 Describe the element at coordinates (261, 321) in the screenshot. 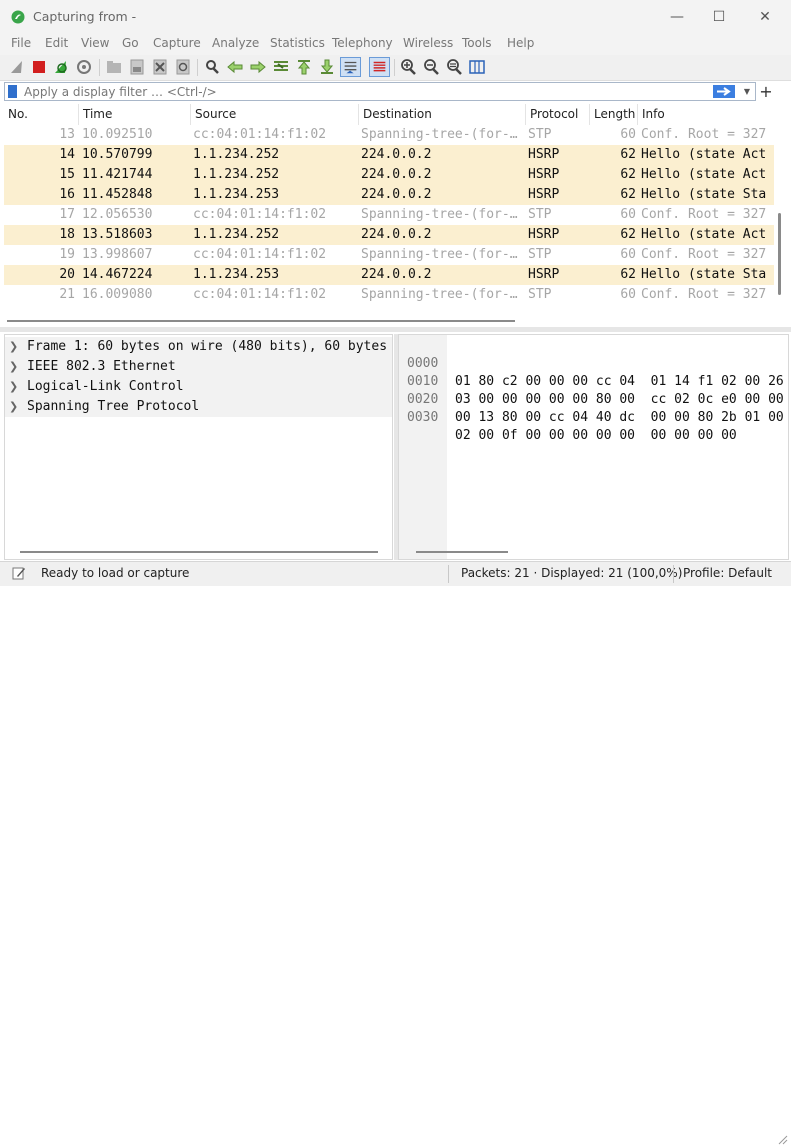

I see `packet-list-horizontal-scrollbar` at that location.